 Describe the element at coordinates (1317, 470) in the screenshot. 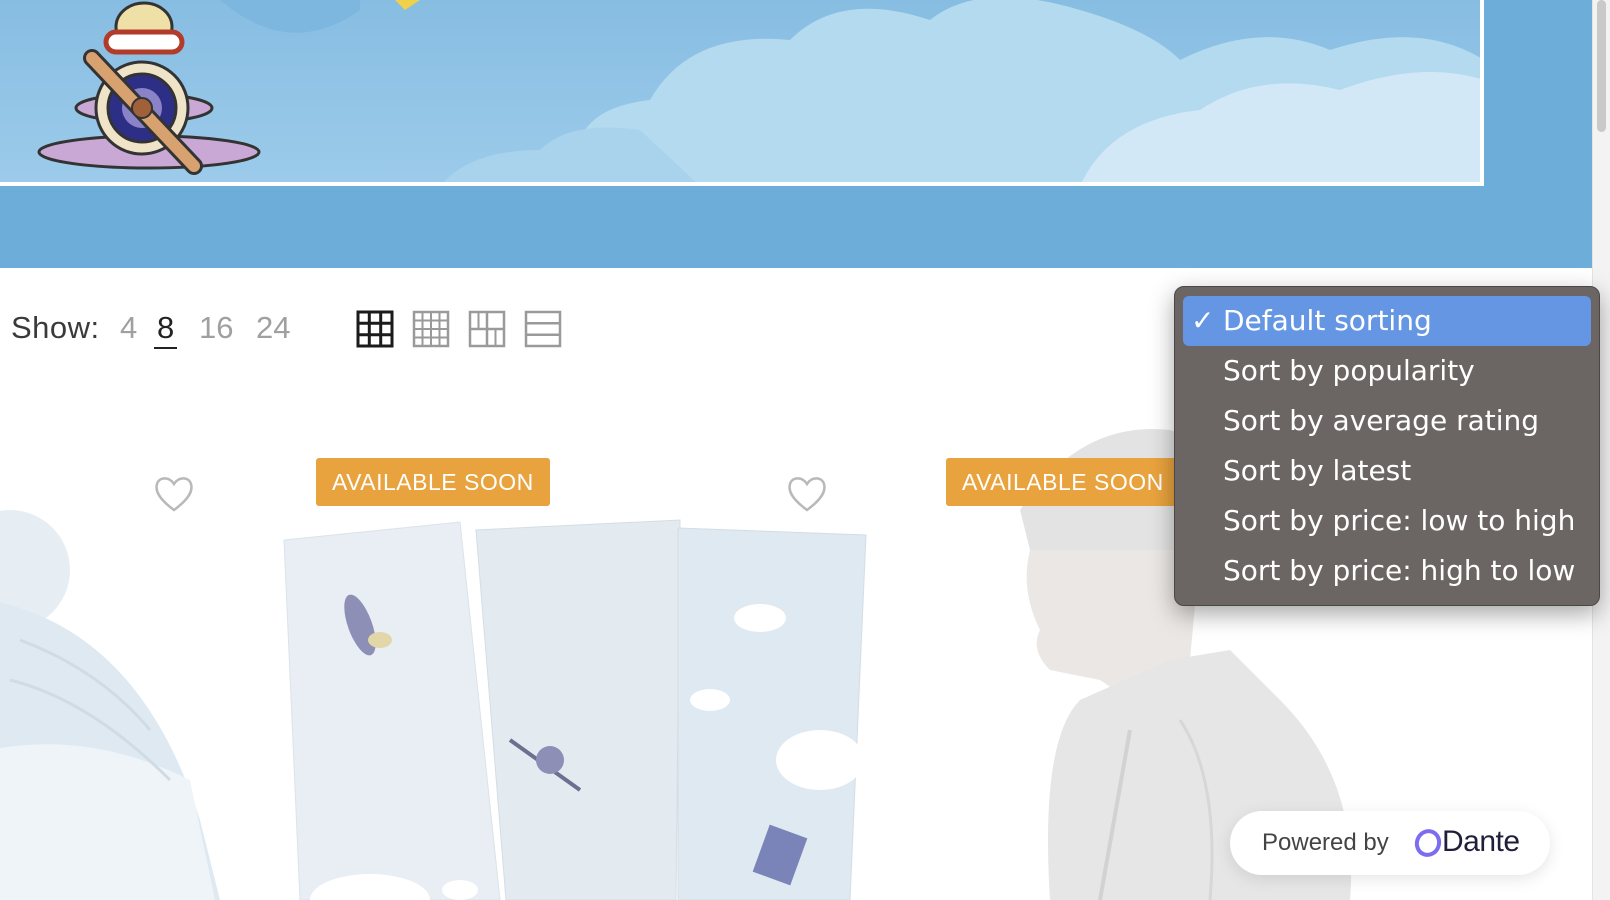

I see `sort-option-label: Sort by latest` at that location.